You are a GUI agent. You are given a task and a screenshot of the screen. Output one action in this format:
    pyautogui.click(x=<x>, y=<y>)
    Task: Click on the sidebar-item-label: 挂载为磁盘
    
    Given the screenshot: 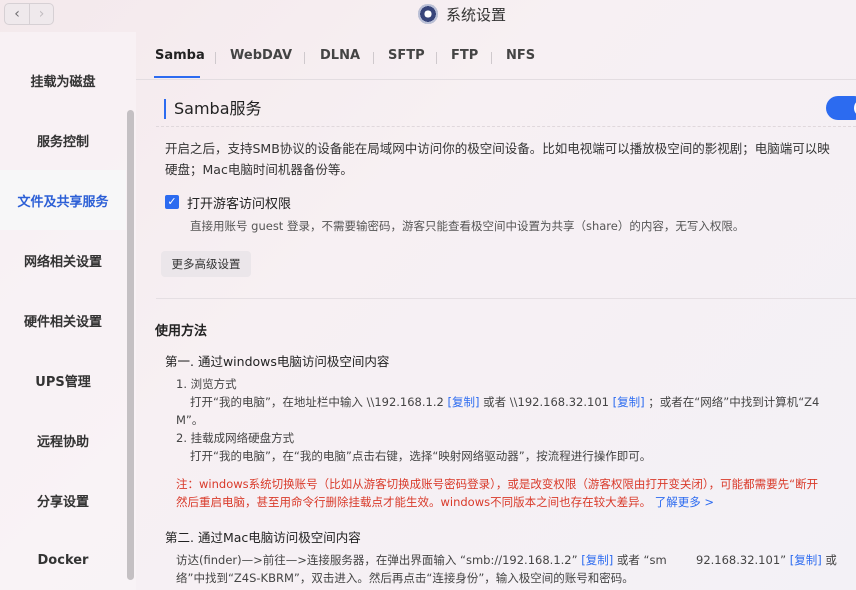 What is the action you would take?
    pyautogui.click(x=63, y=82)
    